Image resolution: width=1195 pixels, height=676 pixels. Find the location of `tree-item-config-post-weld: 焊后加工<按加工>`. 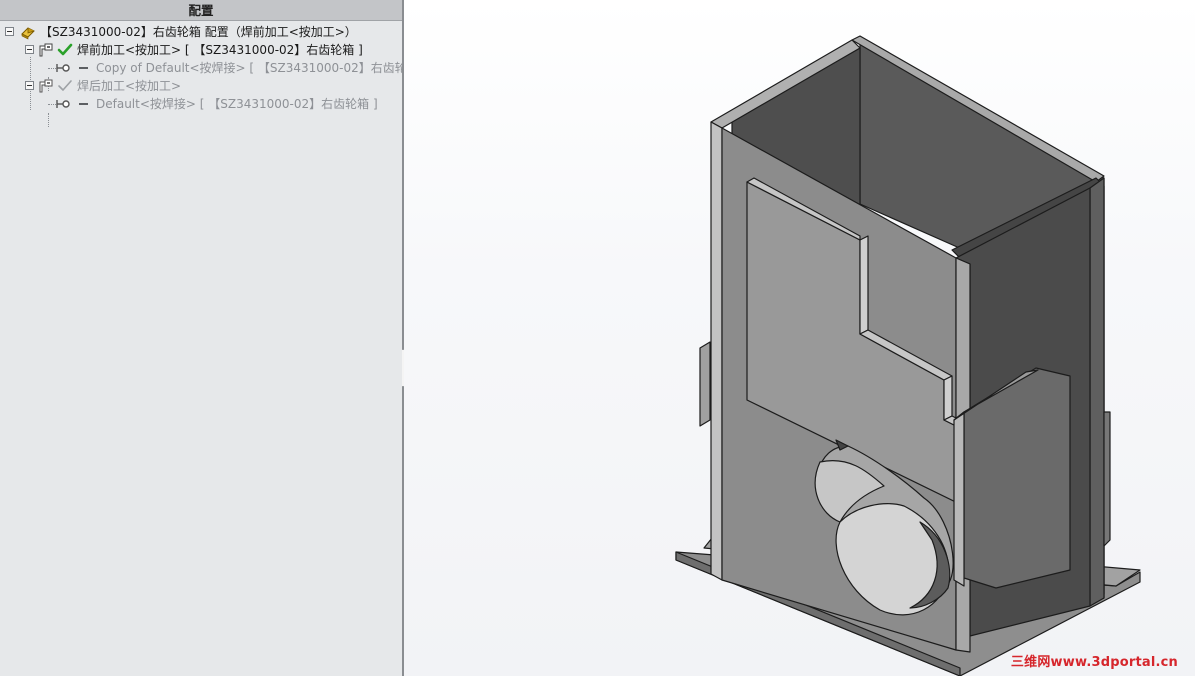

tree-item-config-post-weld: 焊后加工<按加工> is located at coordinates (201, 86).